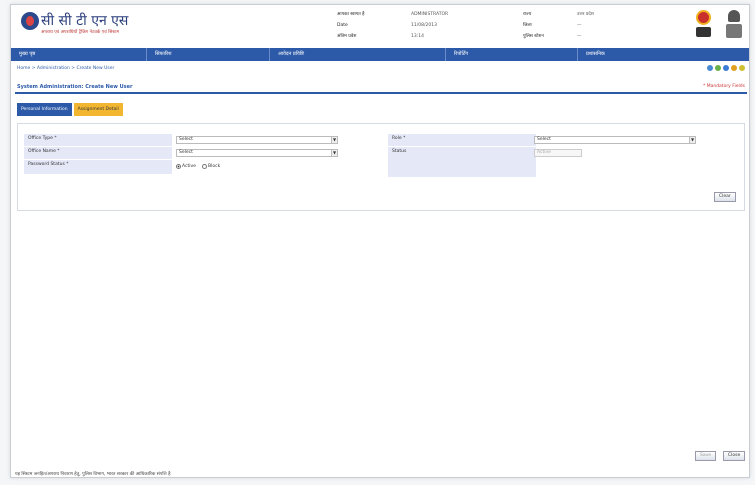 Image resolution: width=755 pixels, height=485 pixels. What do you see at coordinates (663, 54) in the screenshot?
I see `menu-item-administration: प्रशासनिक` at bounding box center [663, 54].